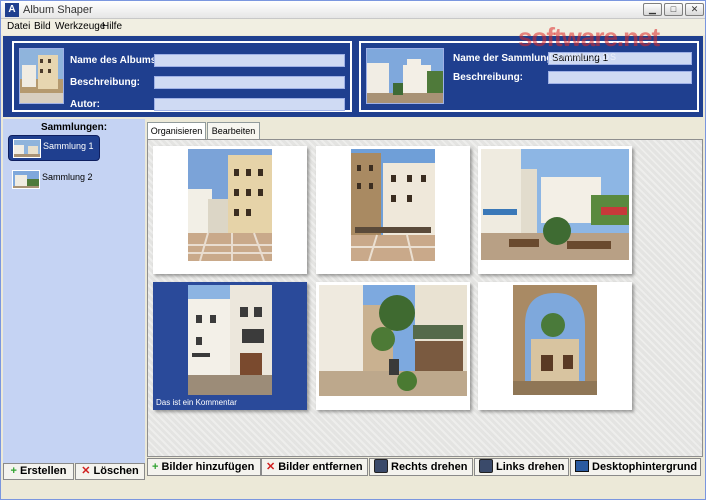 Image resolution: width=706 pixels, height=500 pixels. What do you see at coordinates (116, 471) in the screenshot?
I see `delete-label: Löschen` at bounding box center [116, 471].